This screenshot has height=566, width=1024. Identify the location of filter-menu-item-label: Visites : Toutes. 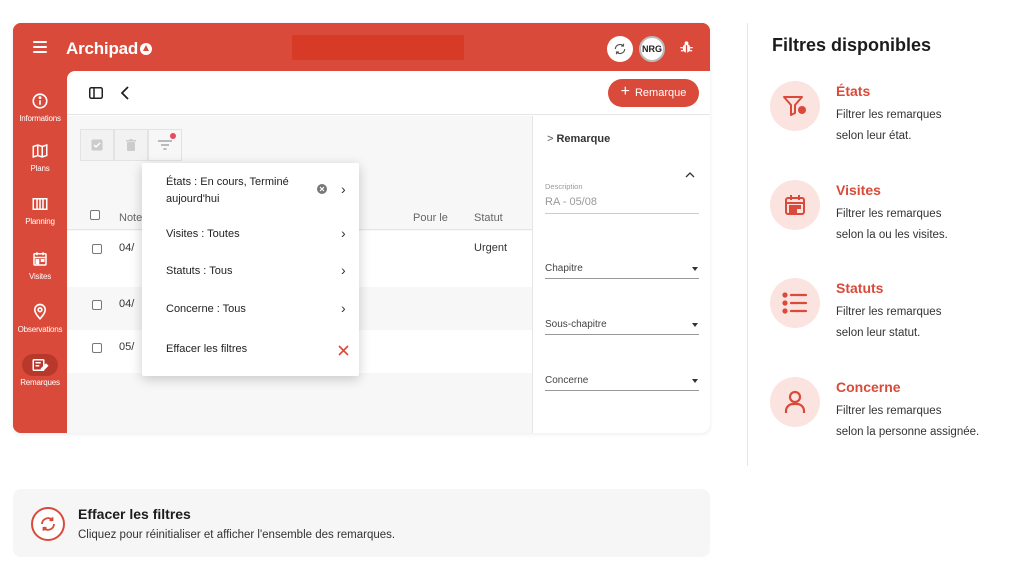
(203, 234).